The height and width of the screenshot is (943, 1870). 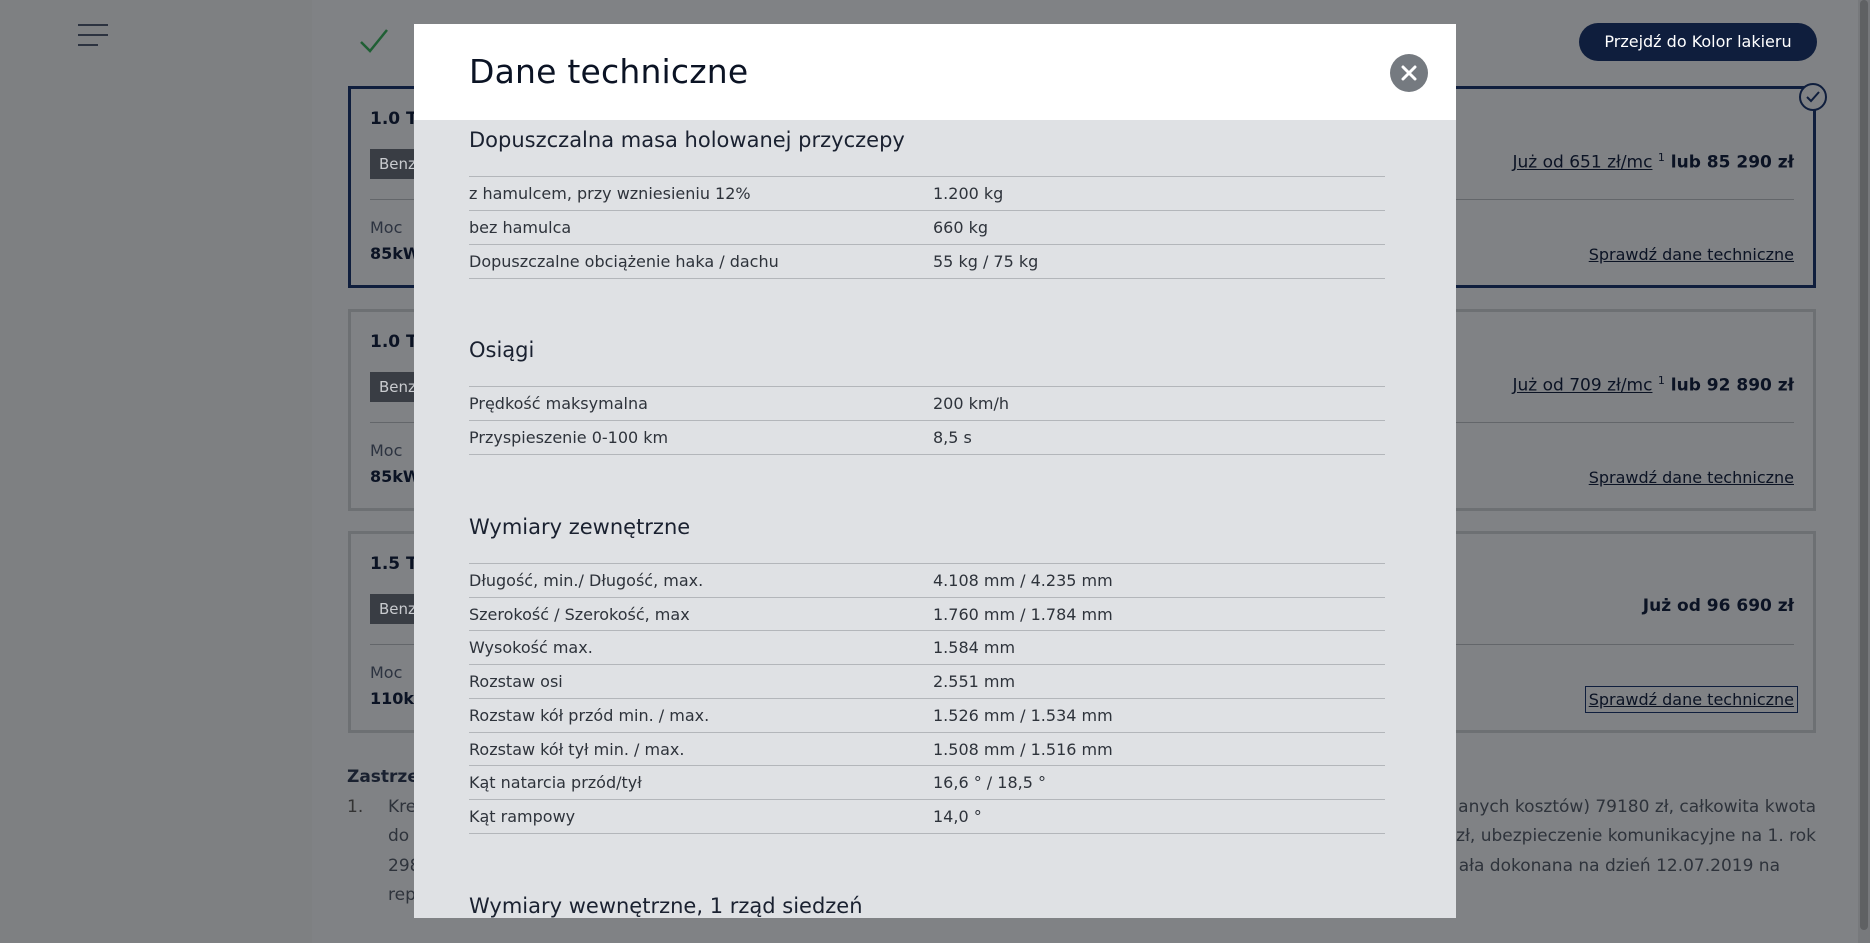 I want to click on section-title: Dopuszczalna masa holowanej przyczepy, so click(x=687, y=140).